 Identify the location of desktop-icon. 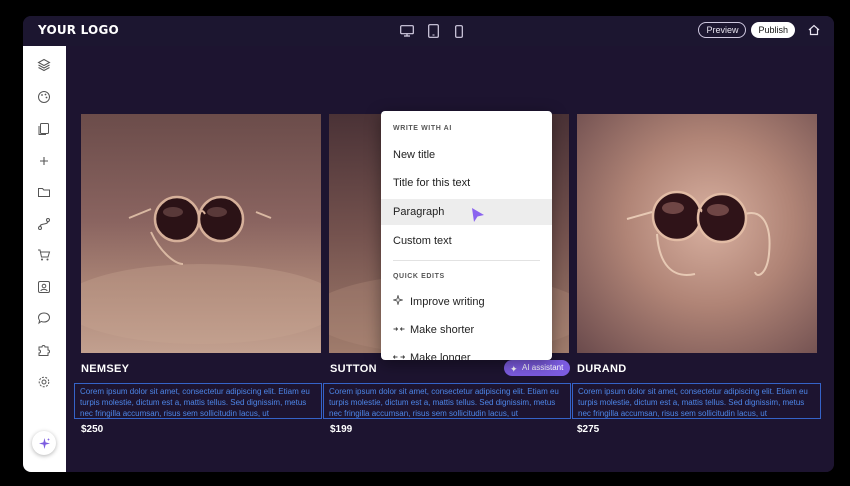
(407, 31).